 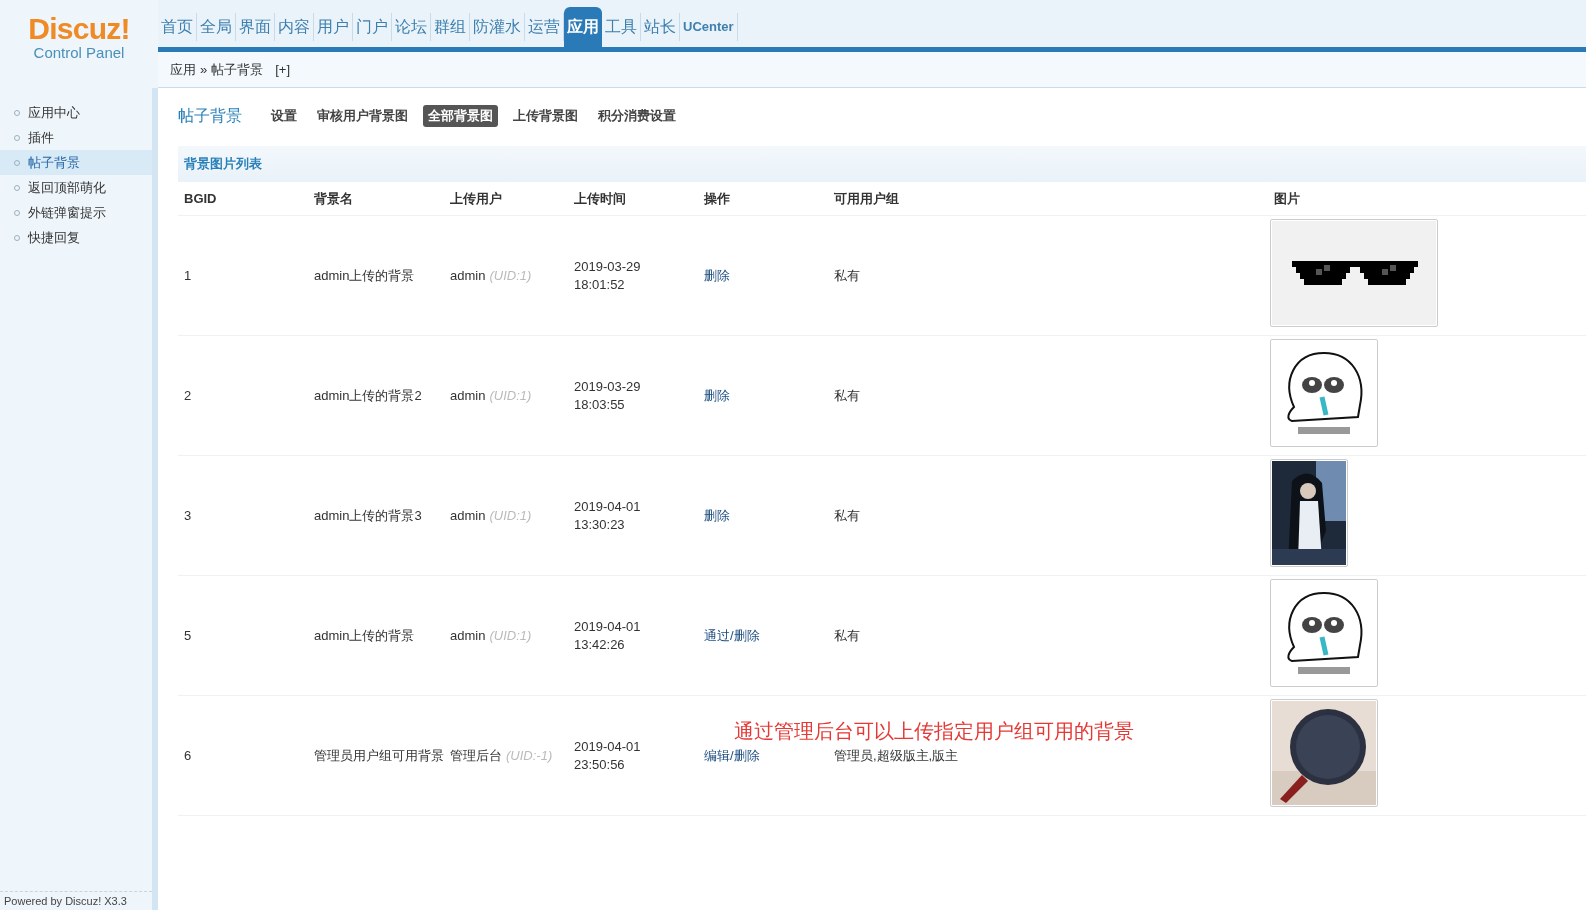 What do you see at coordinates (188, 635) in the screenshot?
I see `table-cell-text: 5` at bounding box center [188, 635].